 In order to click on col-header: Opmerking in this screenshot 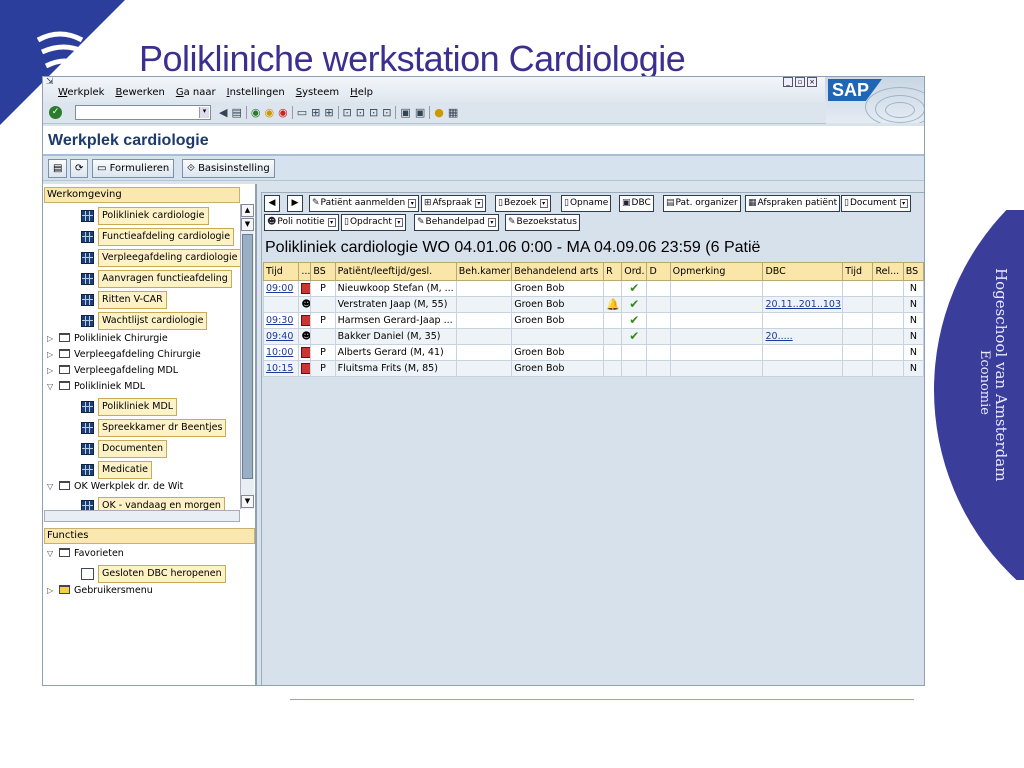, I will do `click(716, 271)`.